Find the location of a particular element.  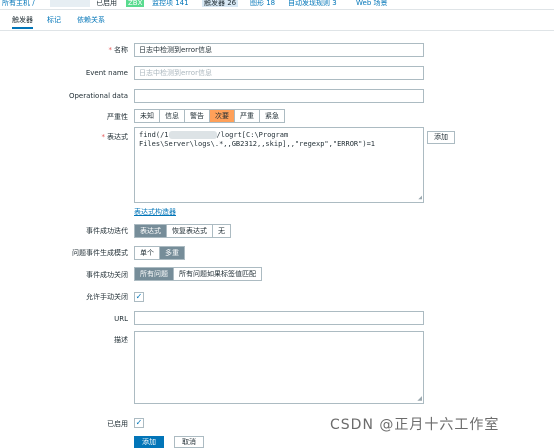

operational-data-input is located at coordinates (279, 96).